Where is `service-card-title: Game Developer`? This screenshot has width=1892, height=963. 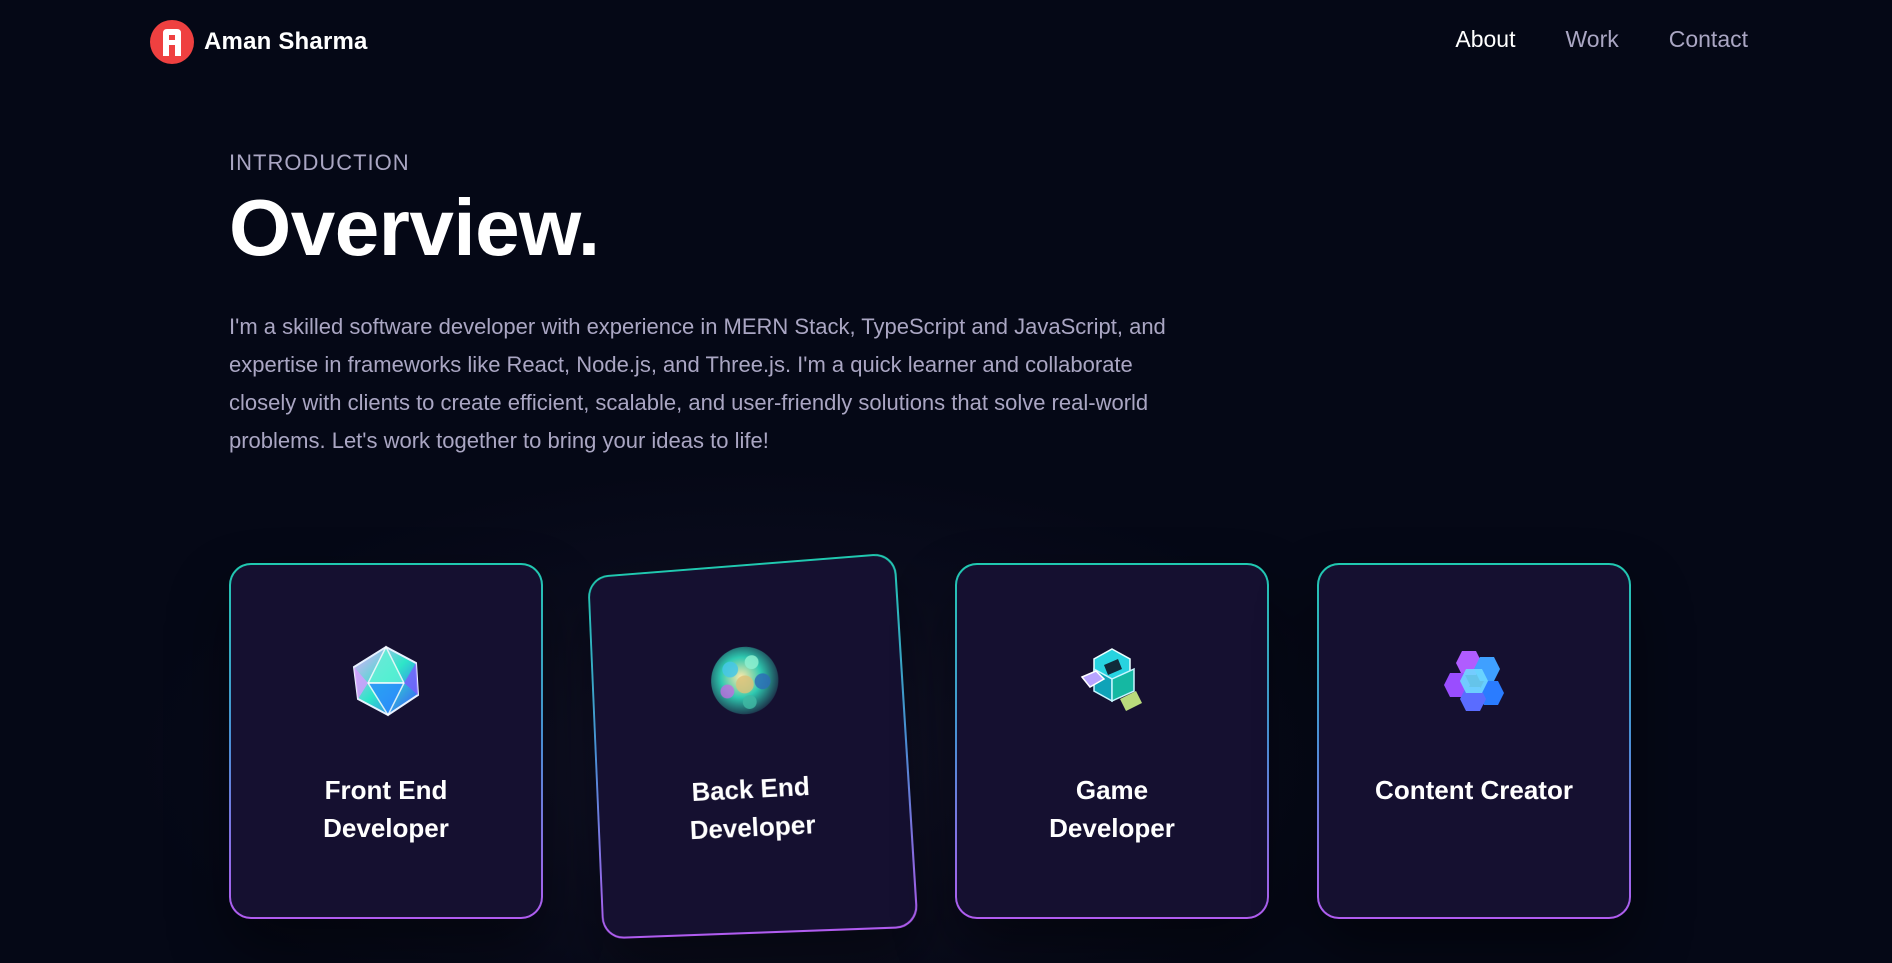 service-card-title: Game Developer is located at coordinates (1112, 809).